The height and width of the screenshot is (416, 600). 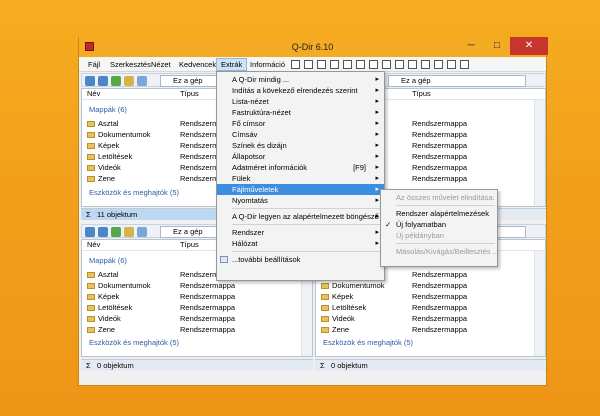 What do you see at coordinates (267, 64) in the screenshot?
I see `menu-info: Információ` at bounding box center [267, 64].